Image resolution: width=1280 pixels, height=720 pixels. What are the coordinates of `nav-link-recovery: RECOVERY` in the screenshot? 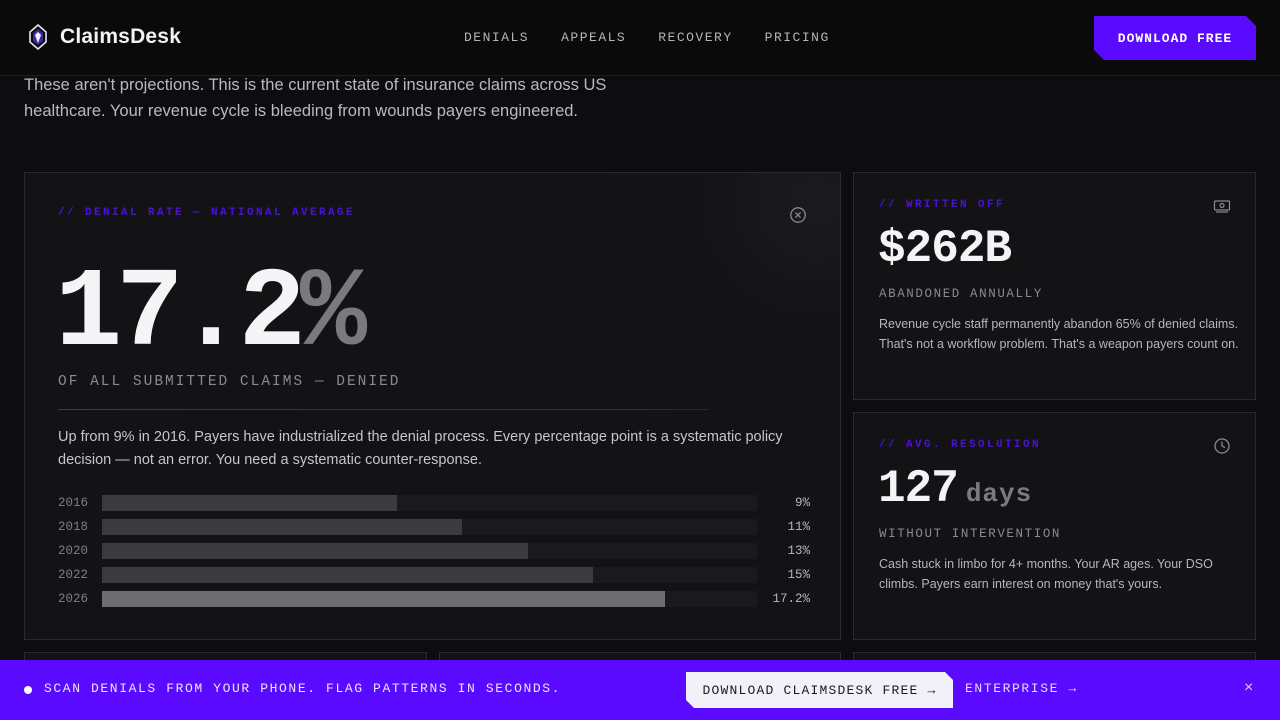 It's located at (695, 37).